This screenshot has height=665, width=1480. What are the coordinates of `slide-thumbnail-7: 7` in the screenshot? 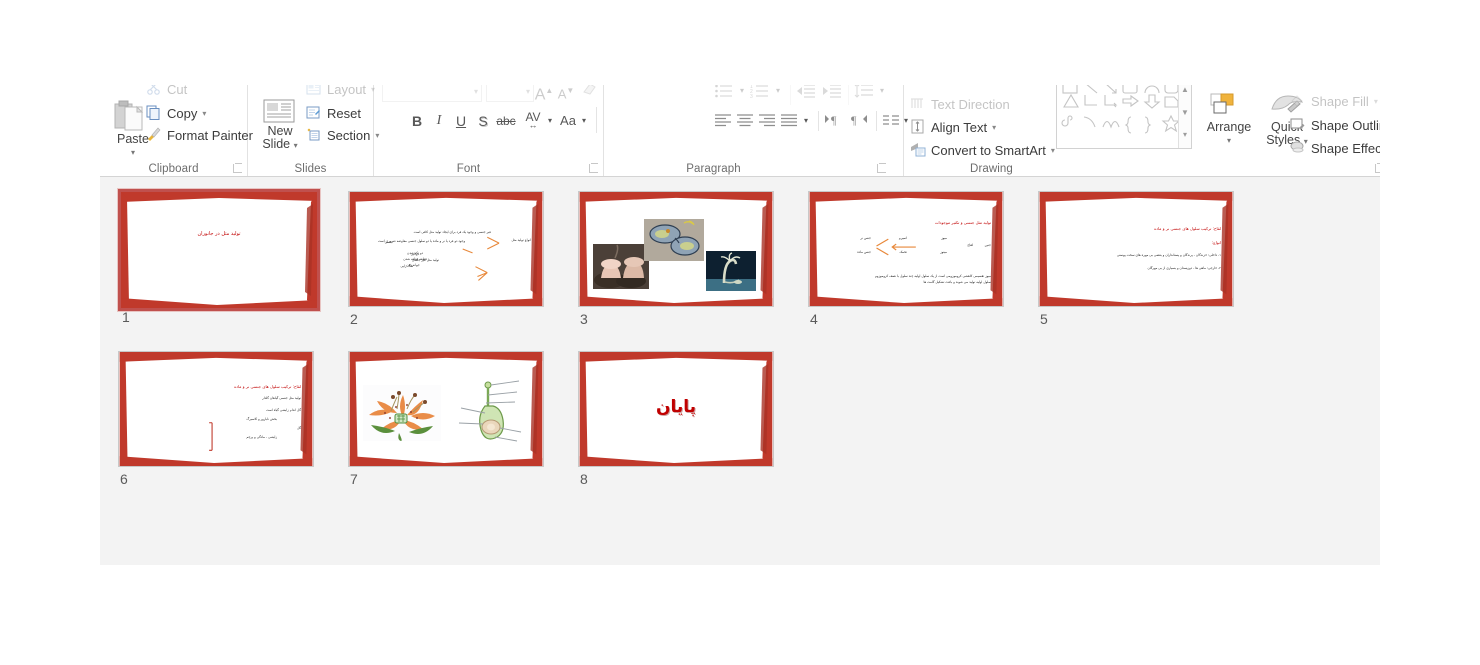 It's located at (447, 421).